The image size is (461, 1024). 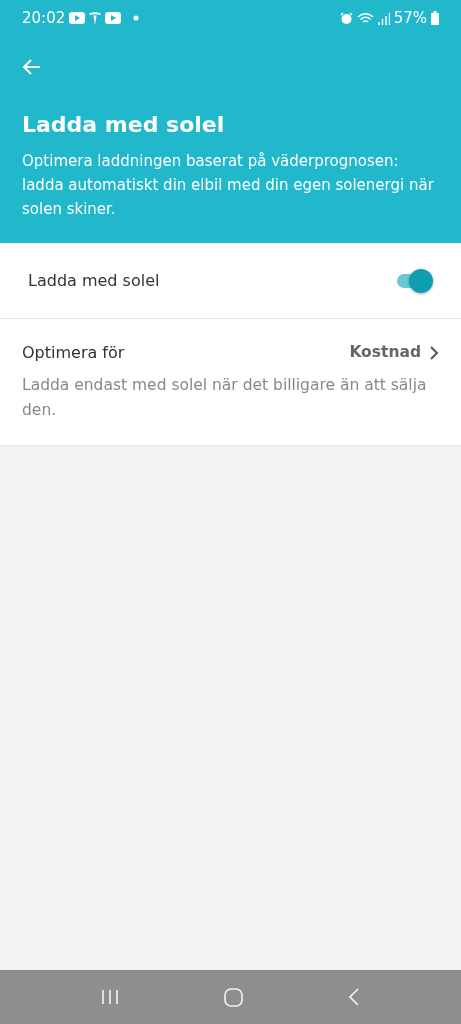 I want to click on t-logo-icon, so click(x=95, y=18).